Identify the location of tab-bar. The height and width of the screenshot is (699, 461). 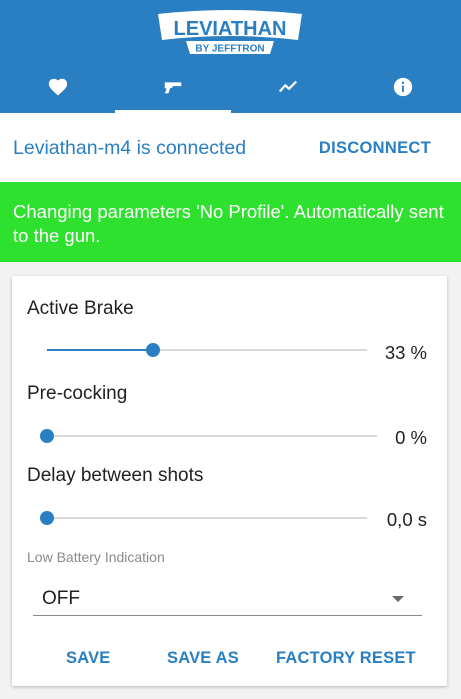
(230, 86).